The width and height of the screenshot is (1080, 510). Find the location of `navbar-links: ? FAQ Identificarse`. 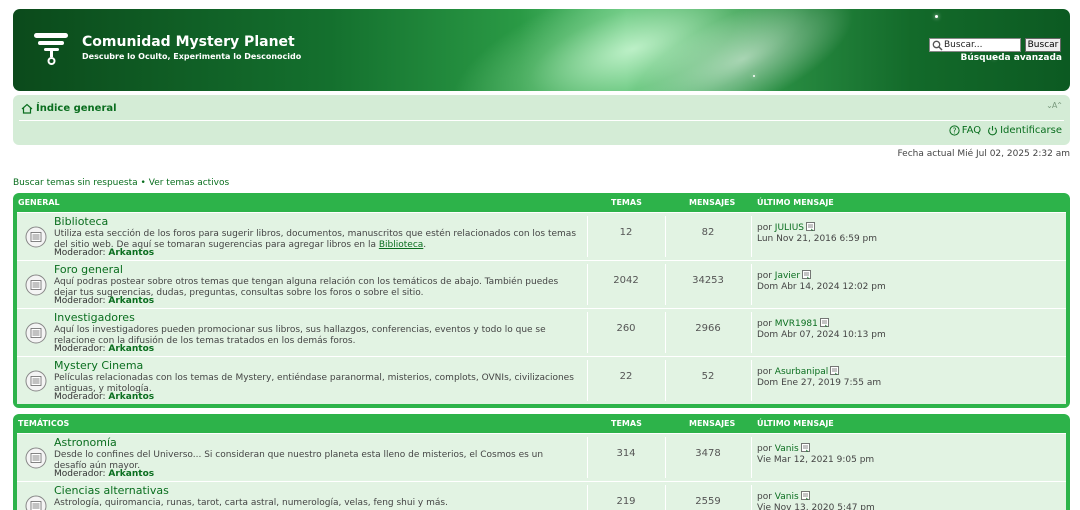

navbar-links: ? FAQ Identificarse is located at coordinates (1005, 130).